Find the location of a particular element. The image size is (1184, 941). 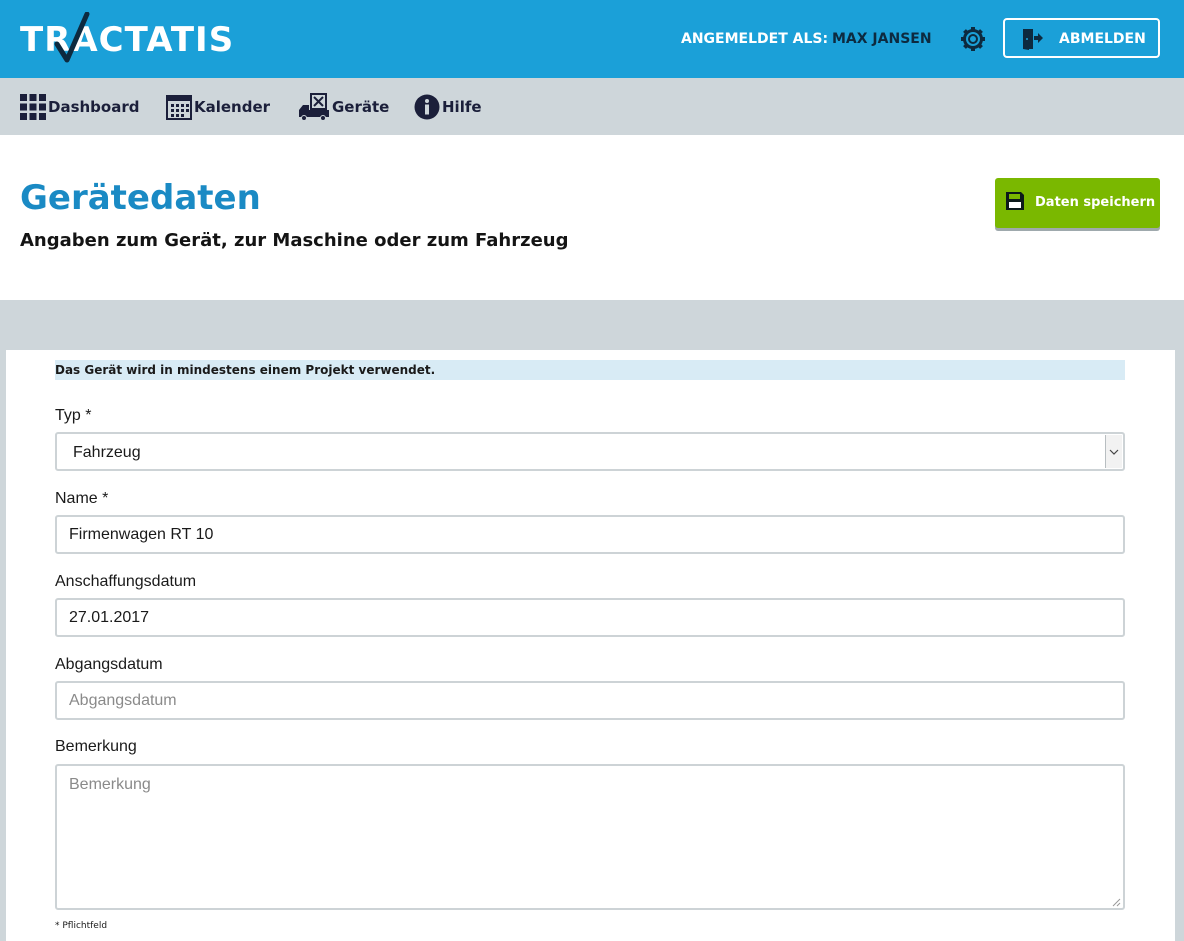

floppy-disk-icon is located at coordinates (1015, 201).